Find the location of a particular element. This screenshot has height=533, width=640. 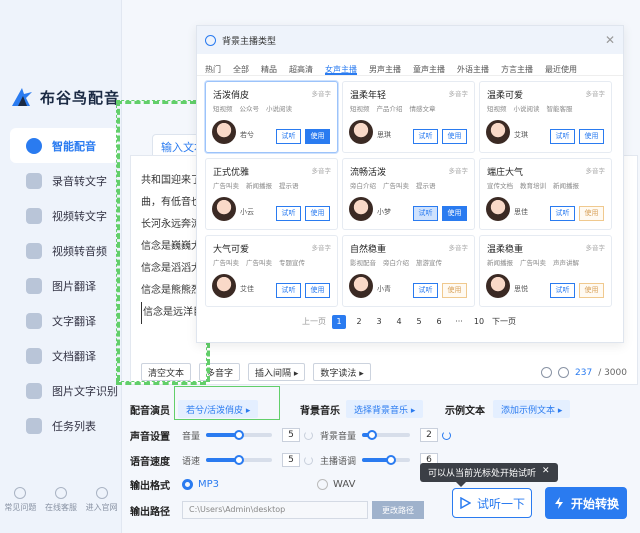

tooltip-close-icon: ✕ is located at coordinates (546, 472).